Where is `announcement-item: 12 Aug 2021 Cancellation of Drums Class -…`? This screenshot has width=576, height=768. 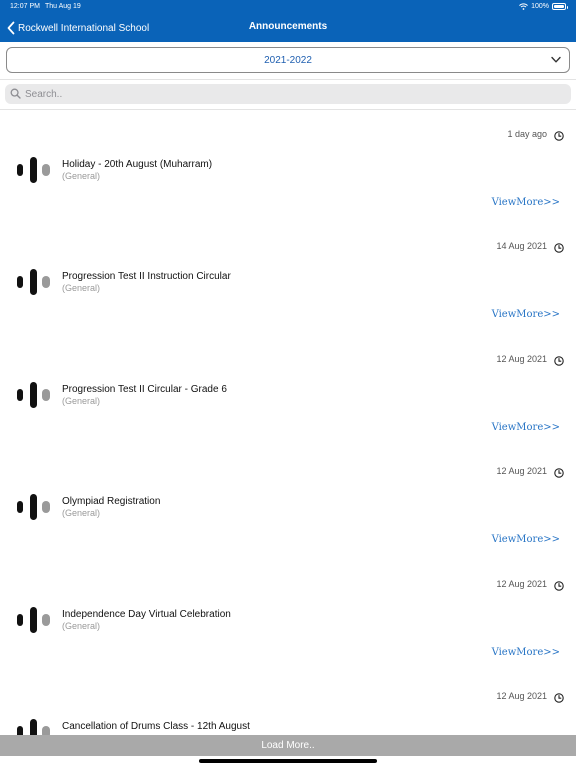 announcement-item: 12 Aug 2021 Cancellation of Drums Class -… is located at coordinates (288, 704).